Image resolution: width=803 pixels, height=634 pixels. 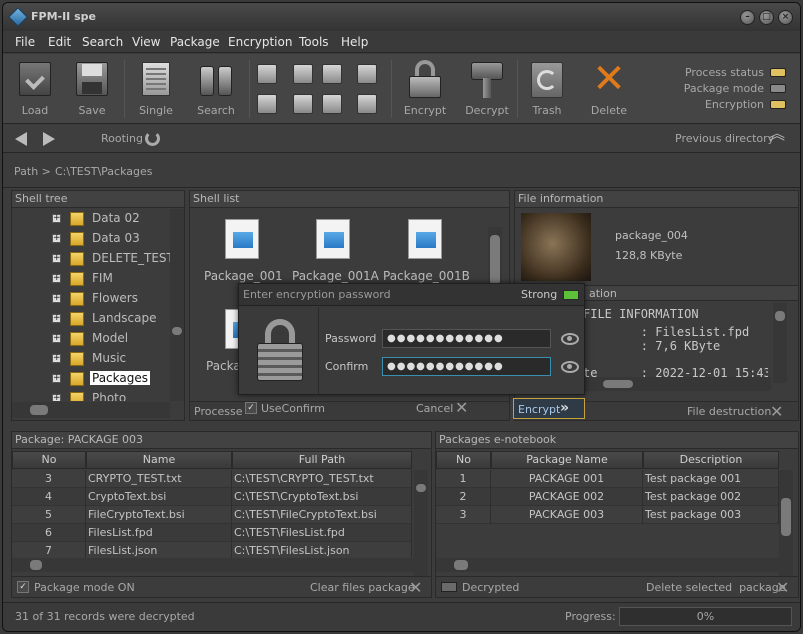 What do you see at coordinates (609, 89) in the screenshot?
I see `delete-button: ✕ Delete` at bounding box center [609, 89].